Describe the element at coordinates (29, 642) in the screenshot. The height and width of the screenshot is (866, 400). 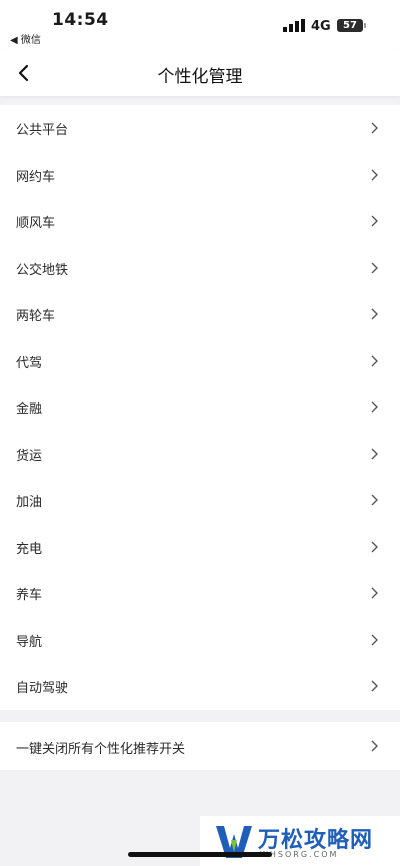
I see `list-item-label: 导航` at that location.